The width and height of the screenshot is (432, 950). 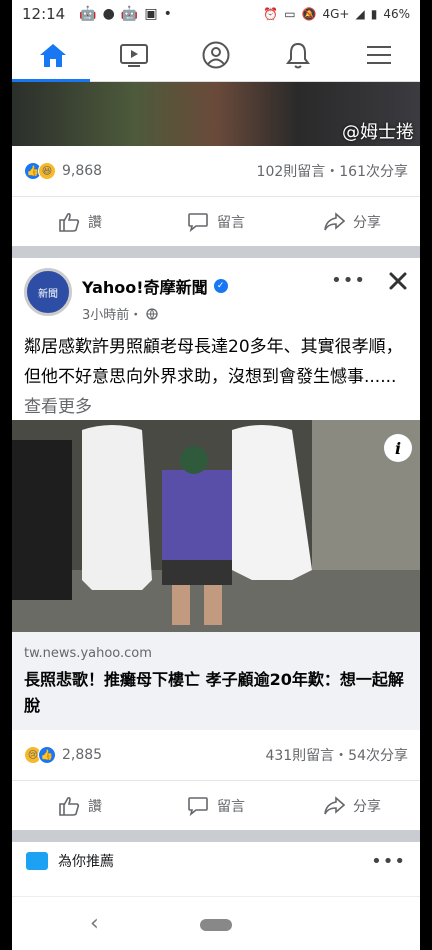 I want to click on previous-post-actions: 讚 留言 分享, so click(x=216, y=221).